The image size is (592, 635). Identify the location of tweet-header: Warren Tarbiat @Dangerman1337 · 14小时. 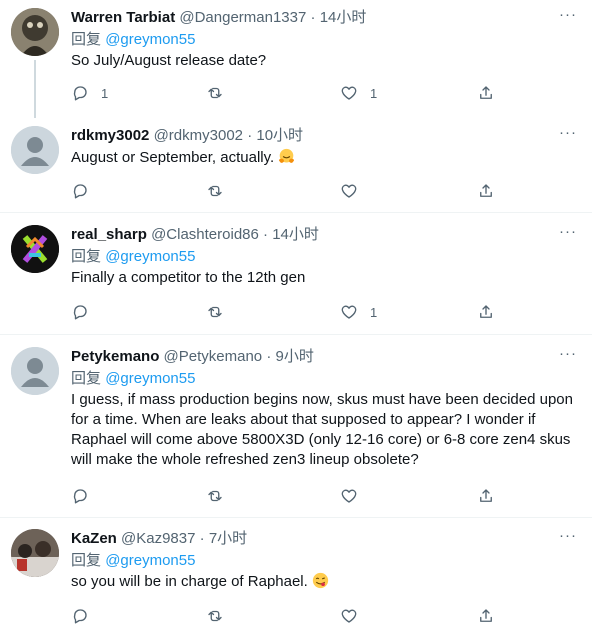
(325, 18).